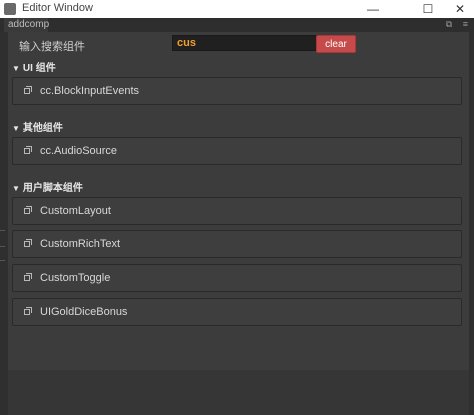 This screenshot has width=474, height=415. I want to click on tab-addcomp: addcomp, so click(26, 25).